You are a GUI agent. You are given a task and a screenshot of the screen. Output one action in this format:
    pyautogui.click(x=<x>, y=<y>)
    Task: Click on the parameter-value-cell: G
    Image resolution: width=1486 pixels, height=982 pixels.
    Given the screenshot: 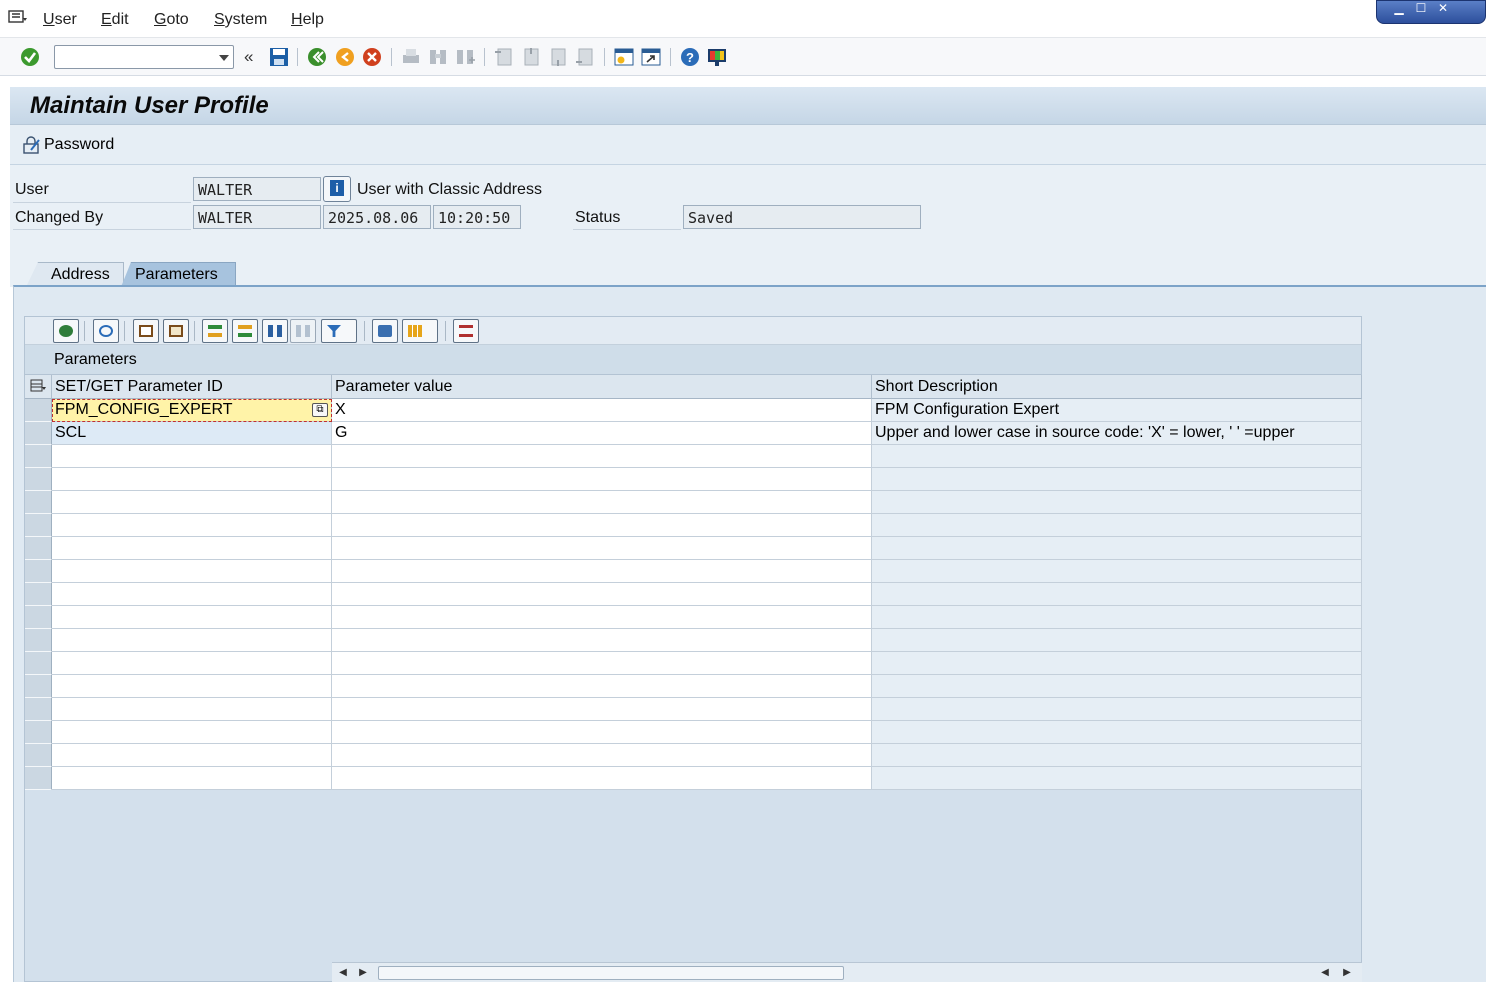 What is the action you would take?
    pyautogui.click(x=602, y=433)
    